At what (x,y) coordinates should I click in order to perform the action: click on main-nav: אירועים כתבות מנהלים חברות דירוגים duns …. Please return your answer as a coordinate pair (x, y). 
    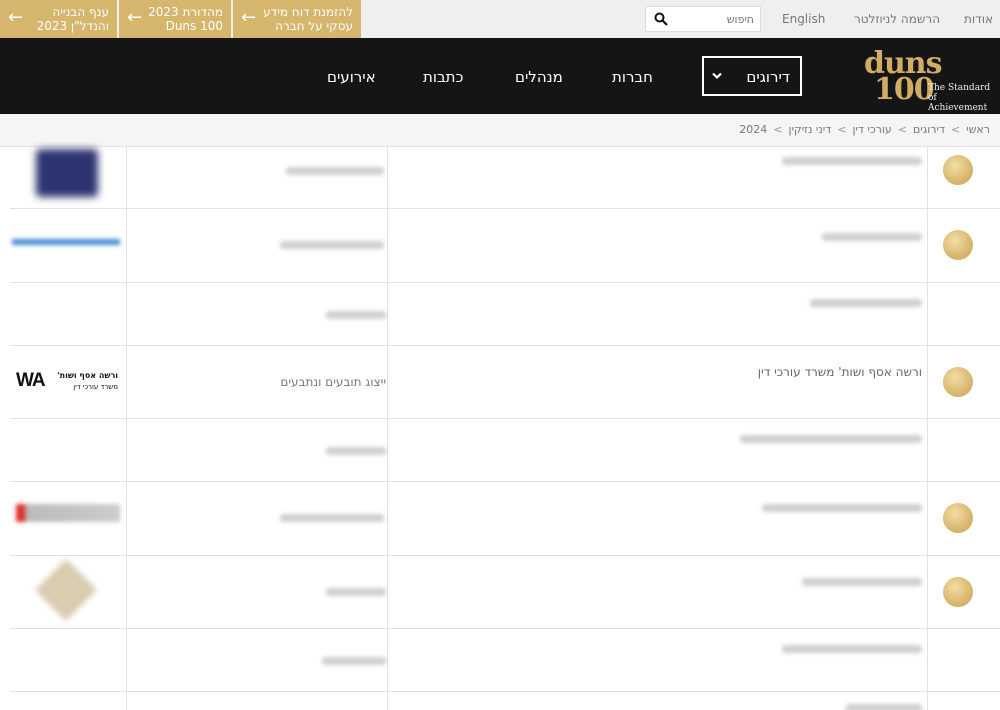
    Looking at the image, I should click on (500, 76).